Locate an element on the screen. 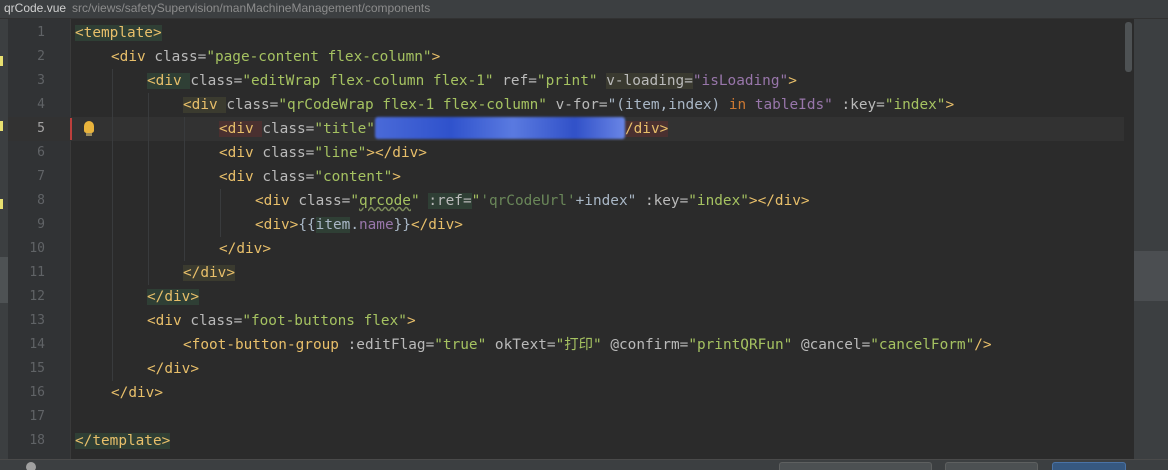 Image resolution: width=1168 pixels, height=470 pixels. template-close-tag: </template> is located at coordinates (123, 441).